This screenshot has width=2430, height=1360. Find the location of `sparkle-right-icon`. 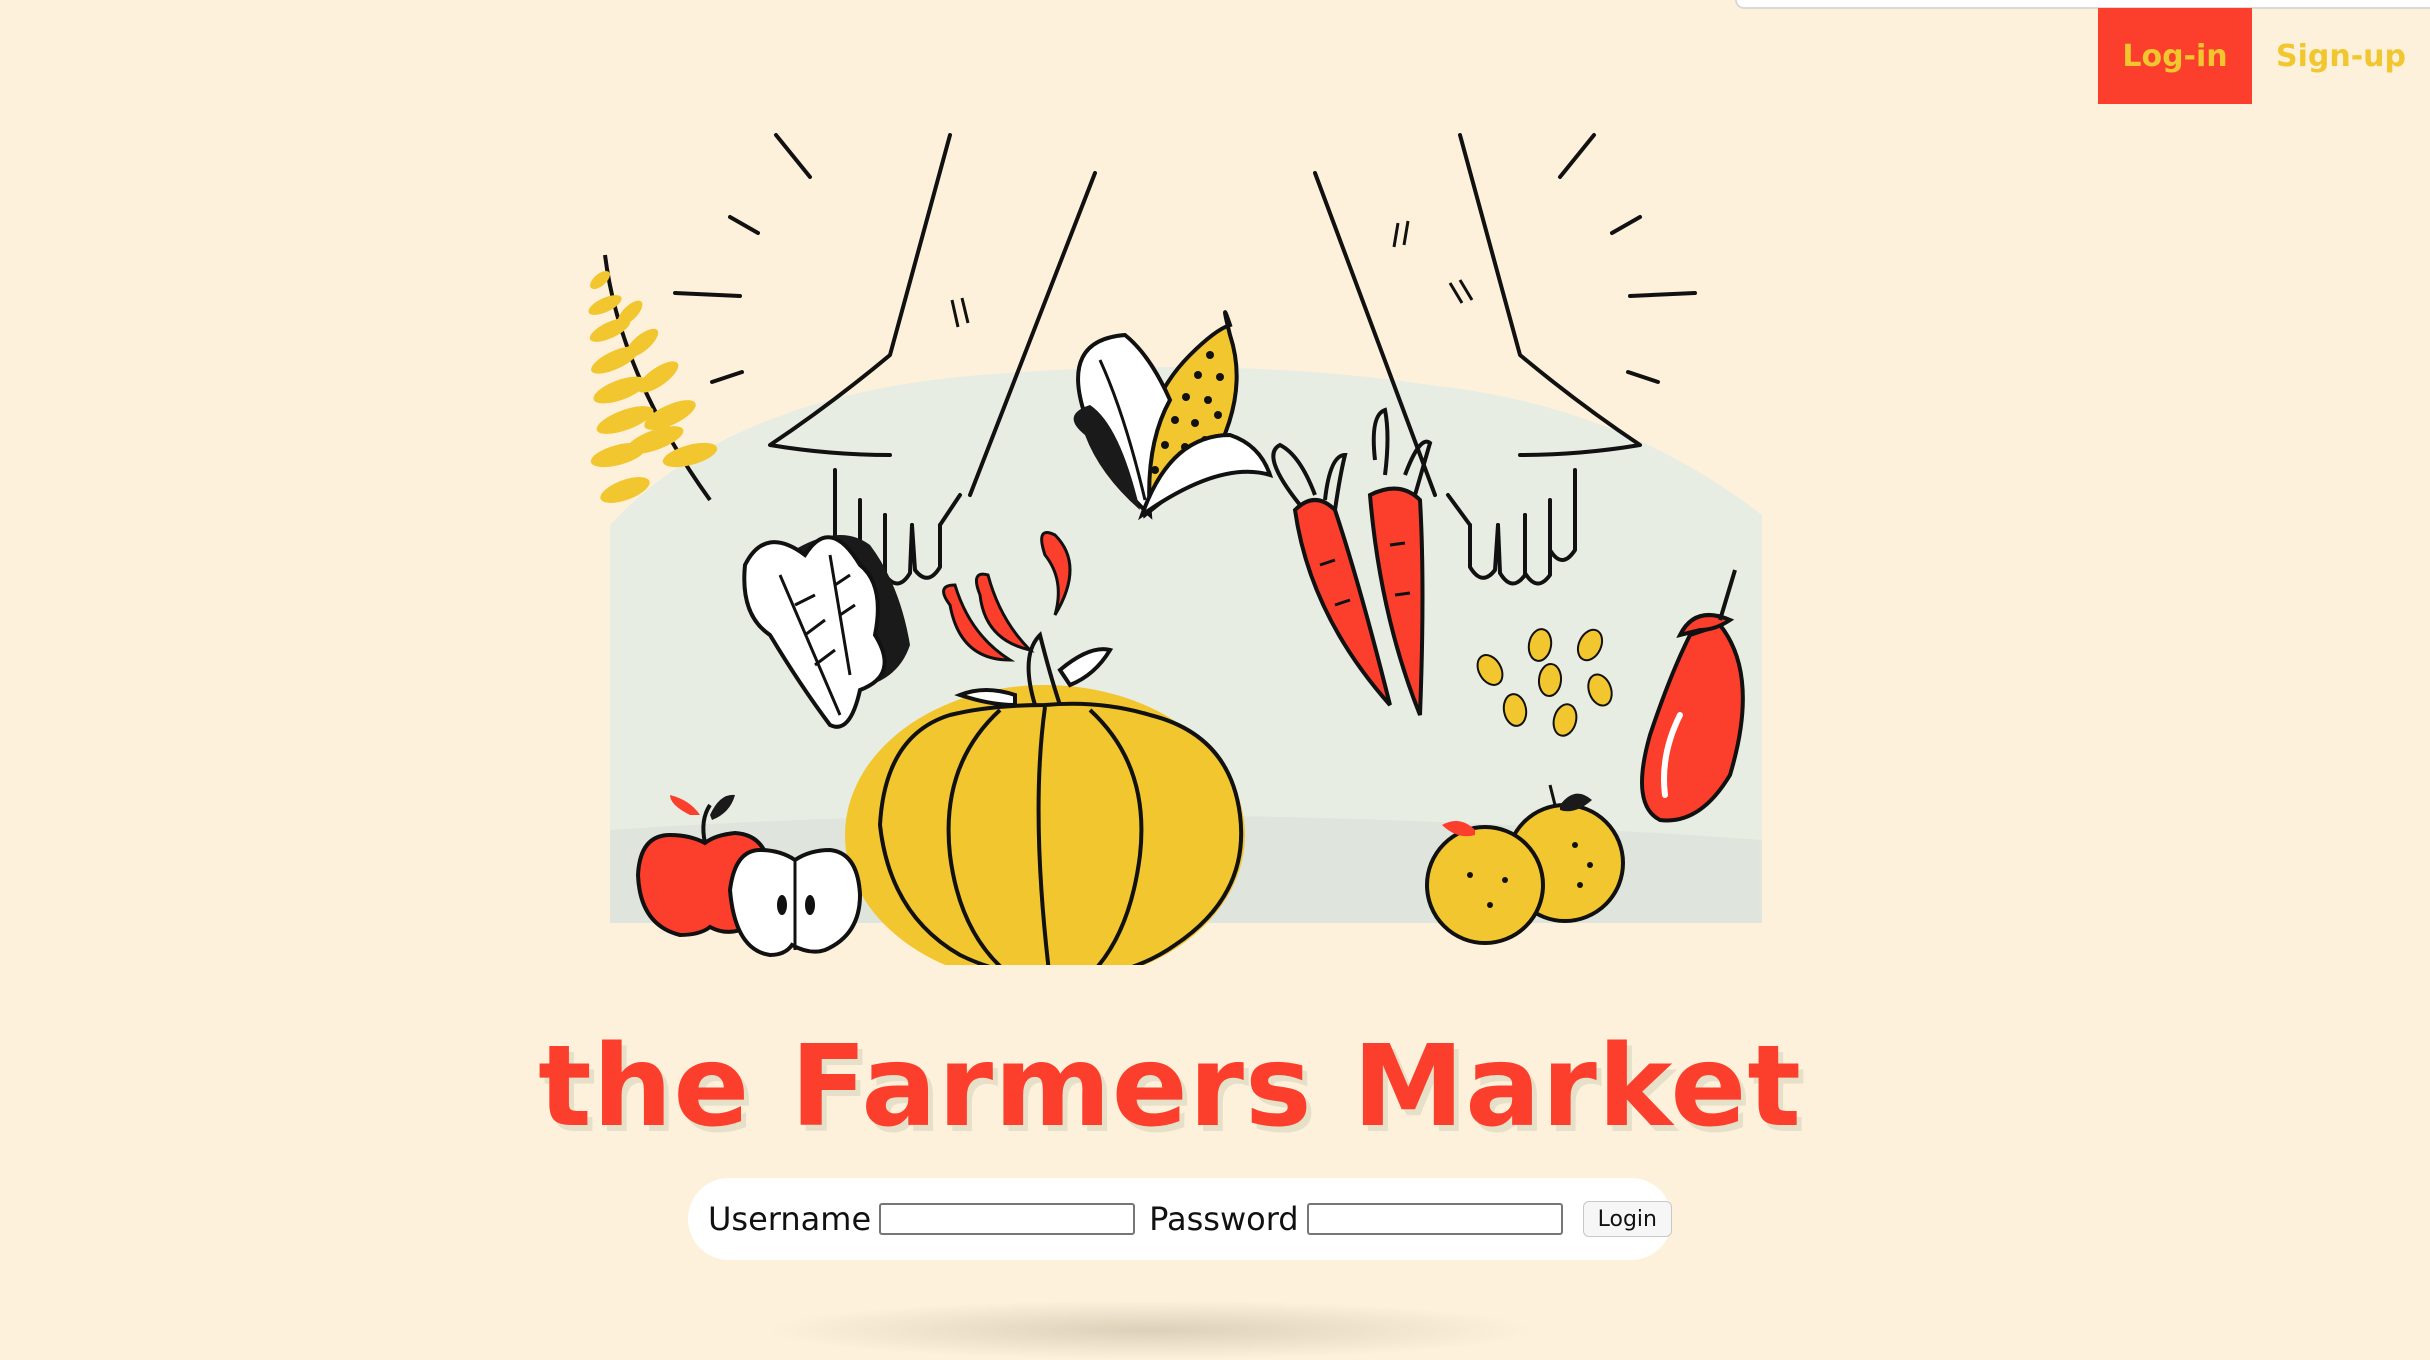

sparkle-right-icon is located at coordinates (1627, 258).